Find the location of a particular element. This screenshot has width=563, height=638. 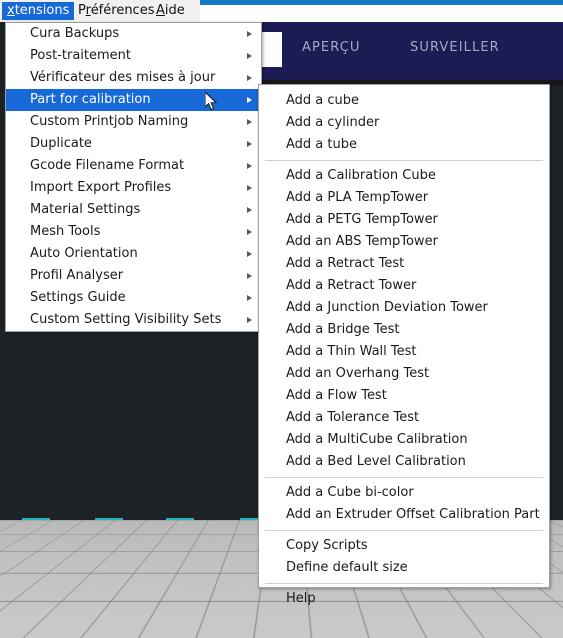

menu-bar: xtensions Préférences Aide is located at coordinates (100, 11).